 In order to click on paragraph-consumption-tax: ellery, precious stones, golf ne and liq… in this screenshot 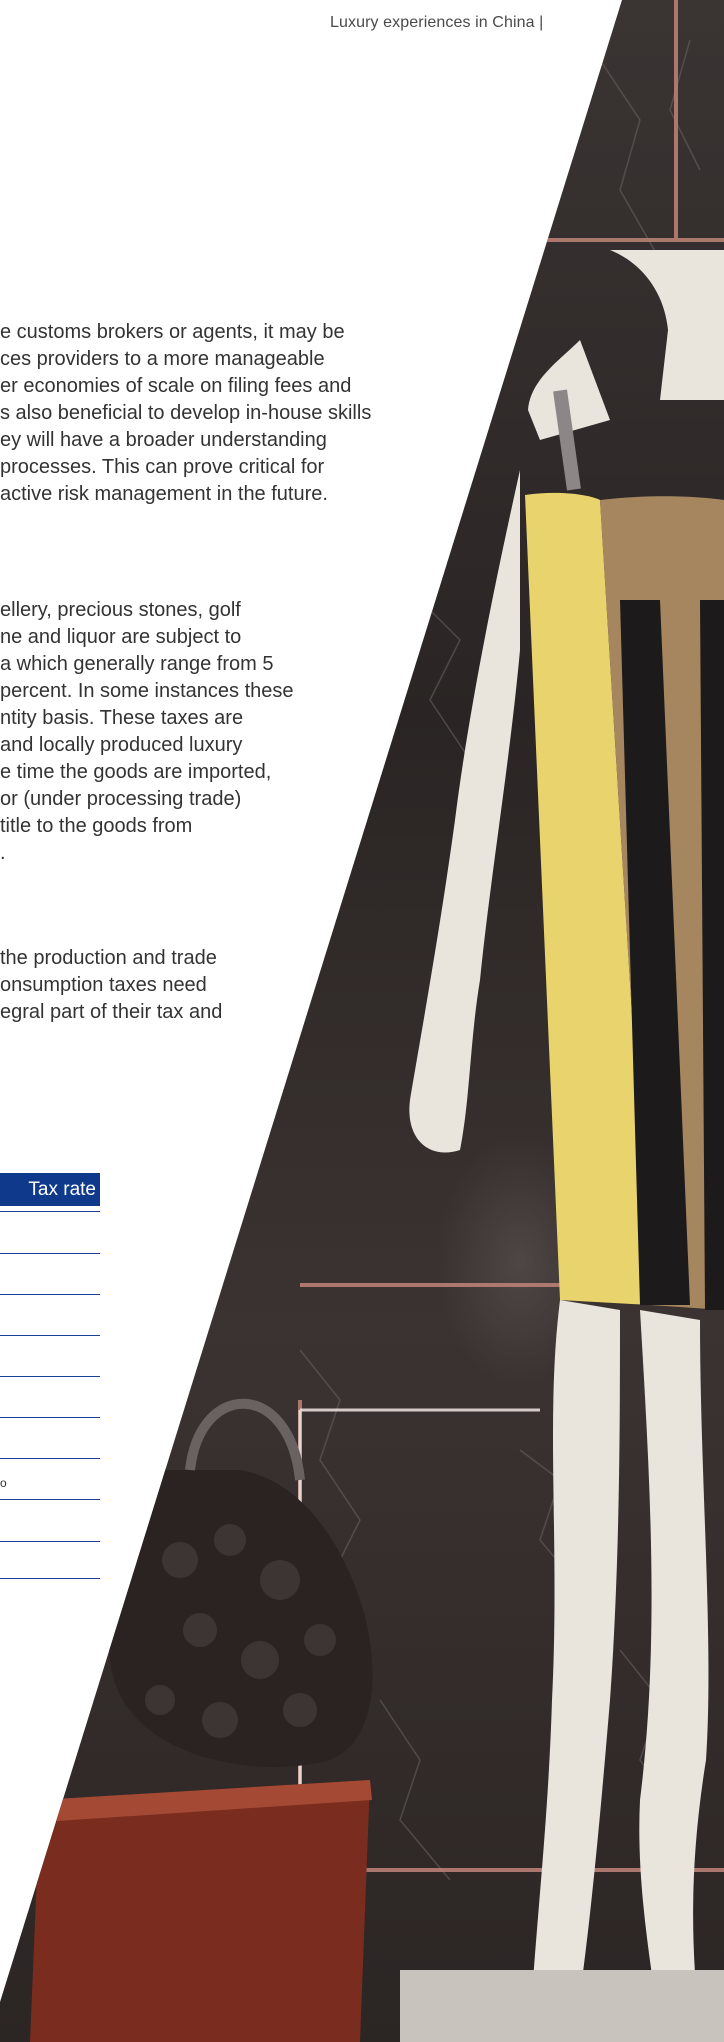, I will do `click(147, 732)`.